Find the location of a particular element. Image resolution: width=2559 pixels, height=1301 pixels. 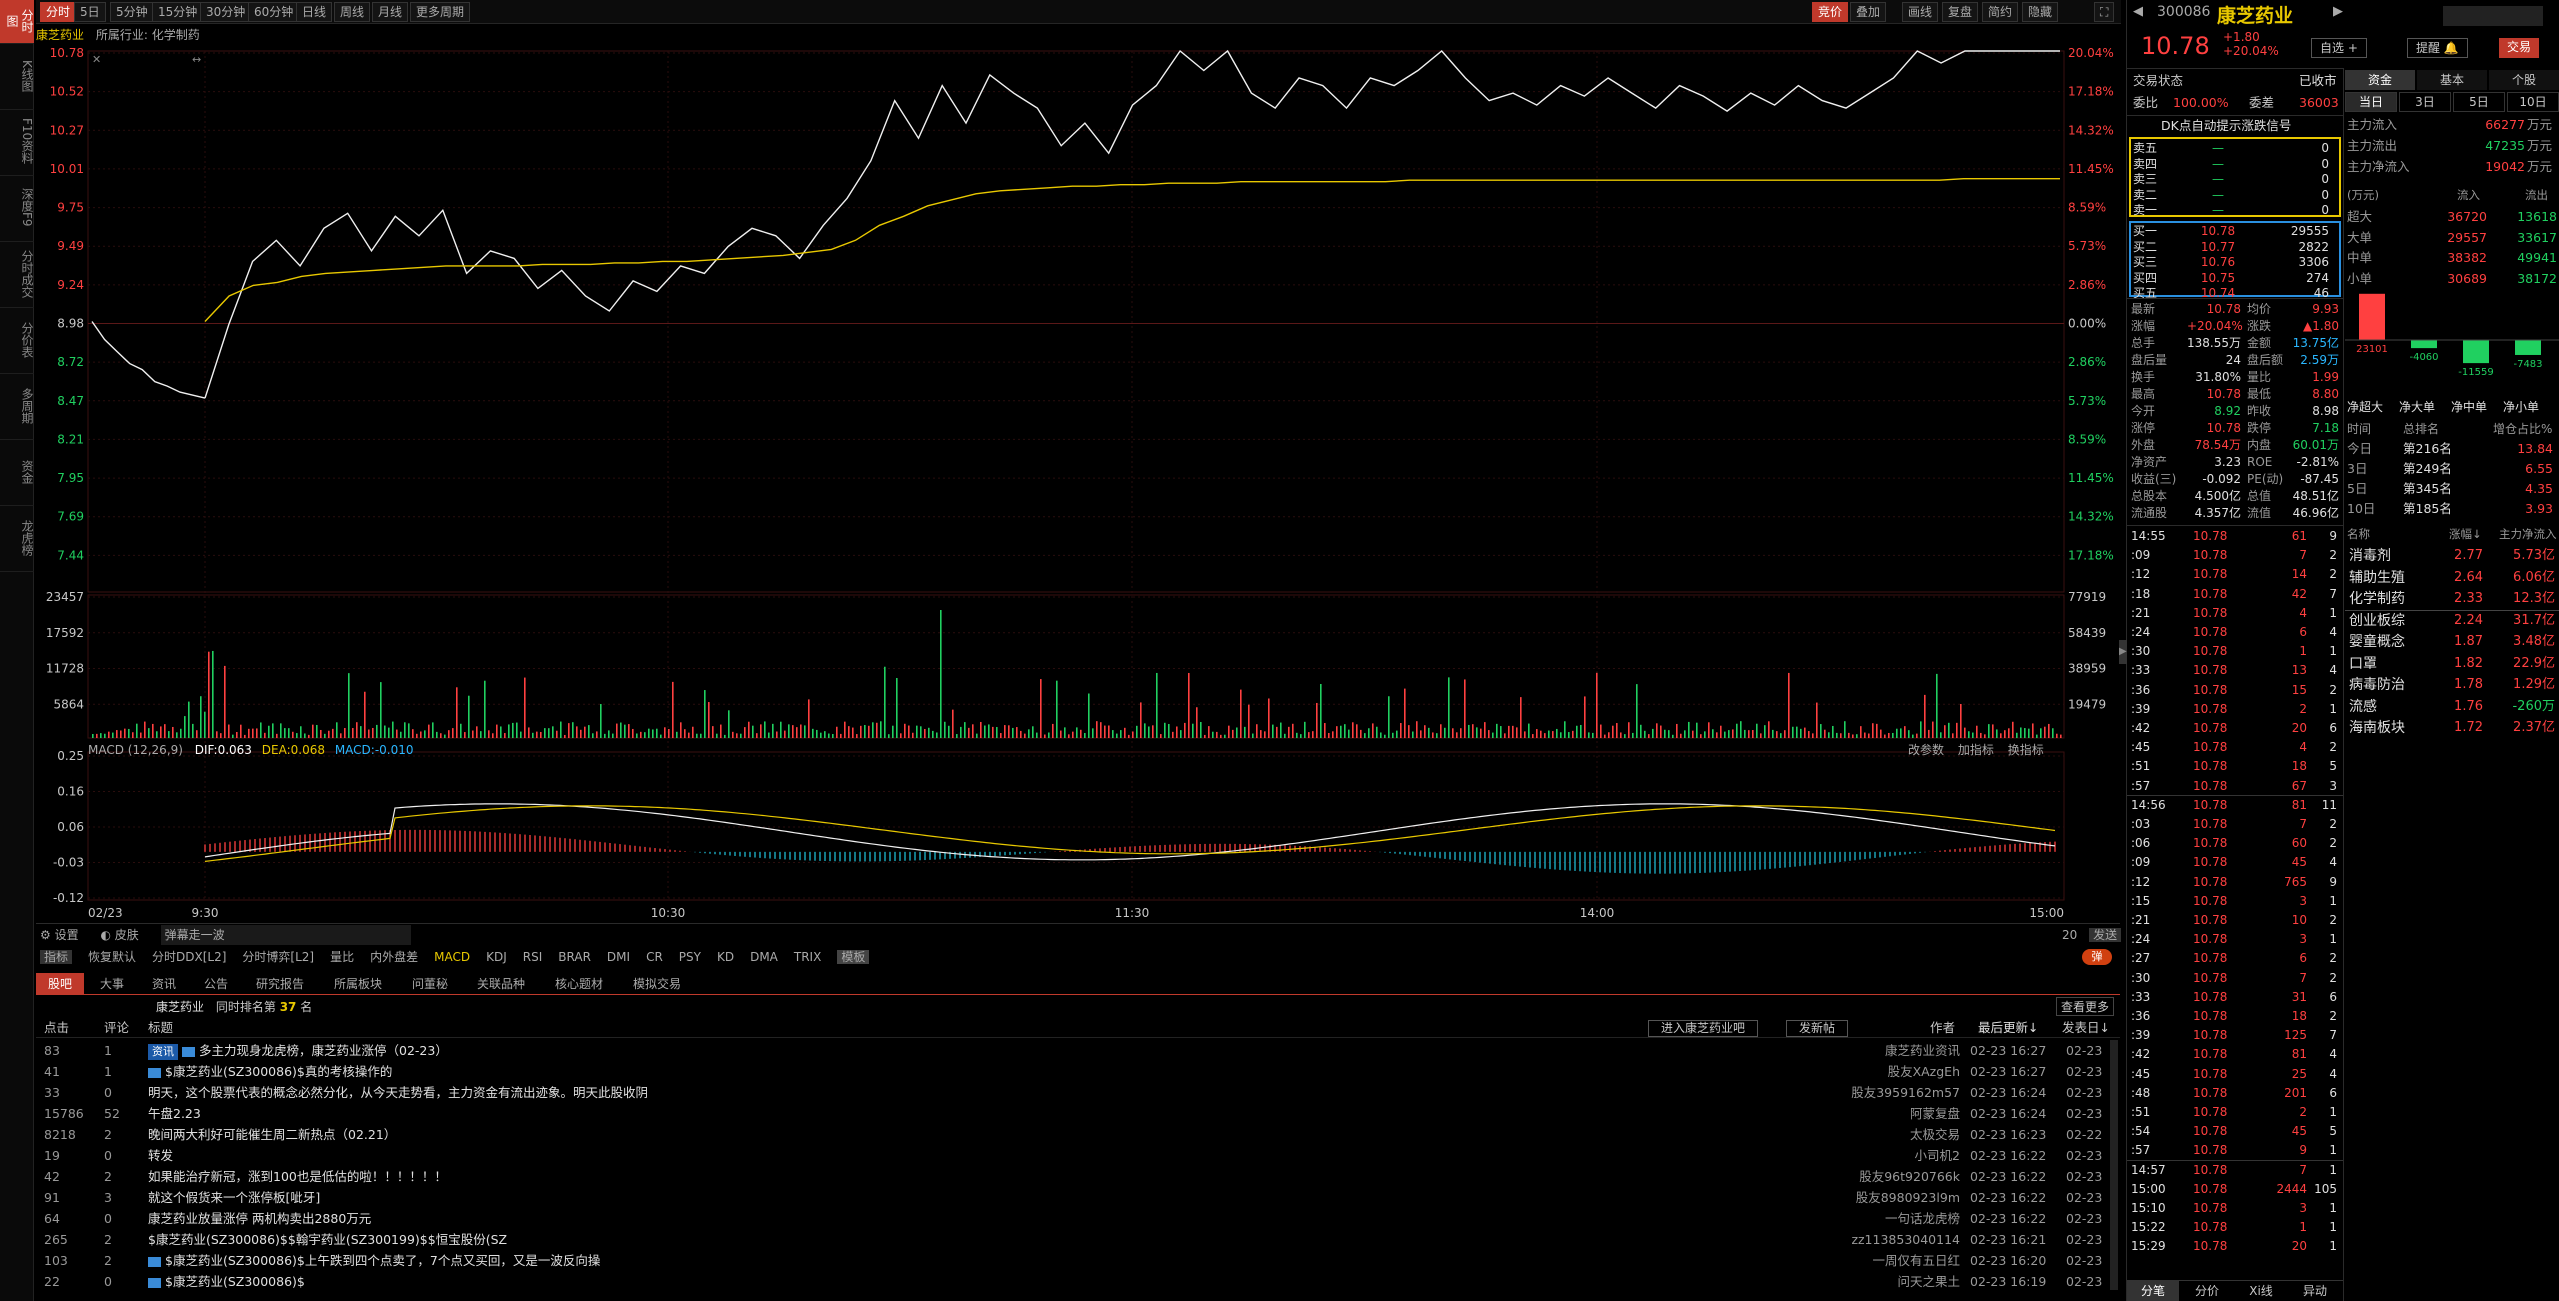

indicator-tab-8: RSI is located at coordinates (533, 957).